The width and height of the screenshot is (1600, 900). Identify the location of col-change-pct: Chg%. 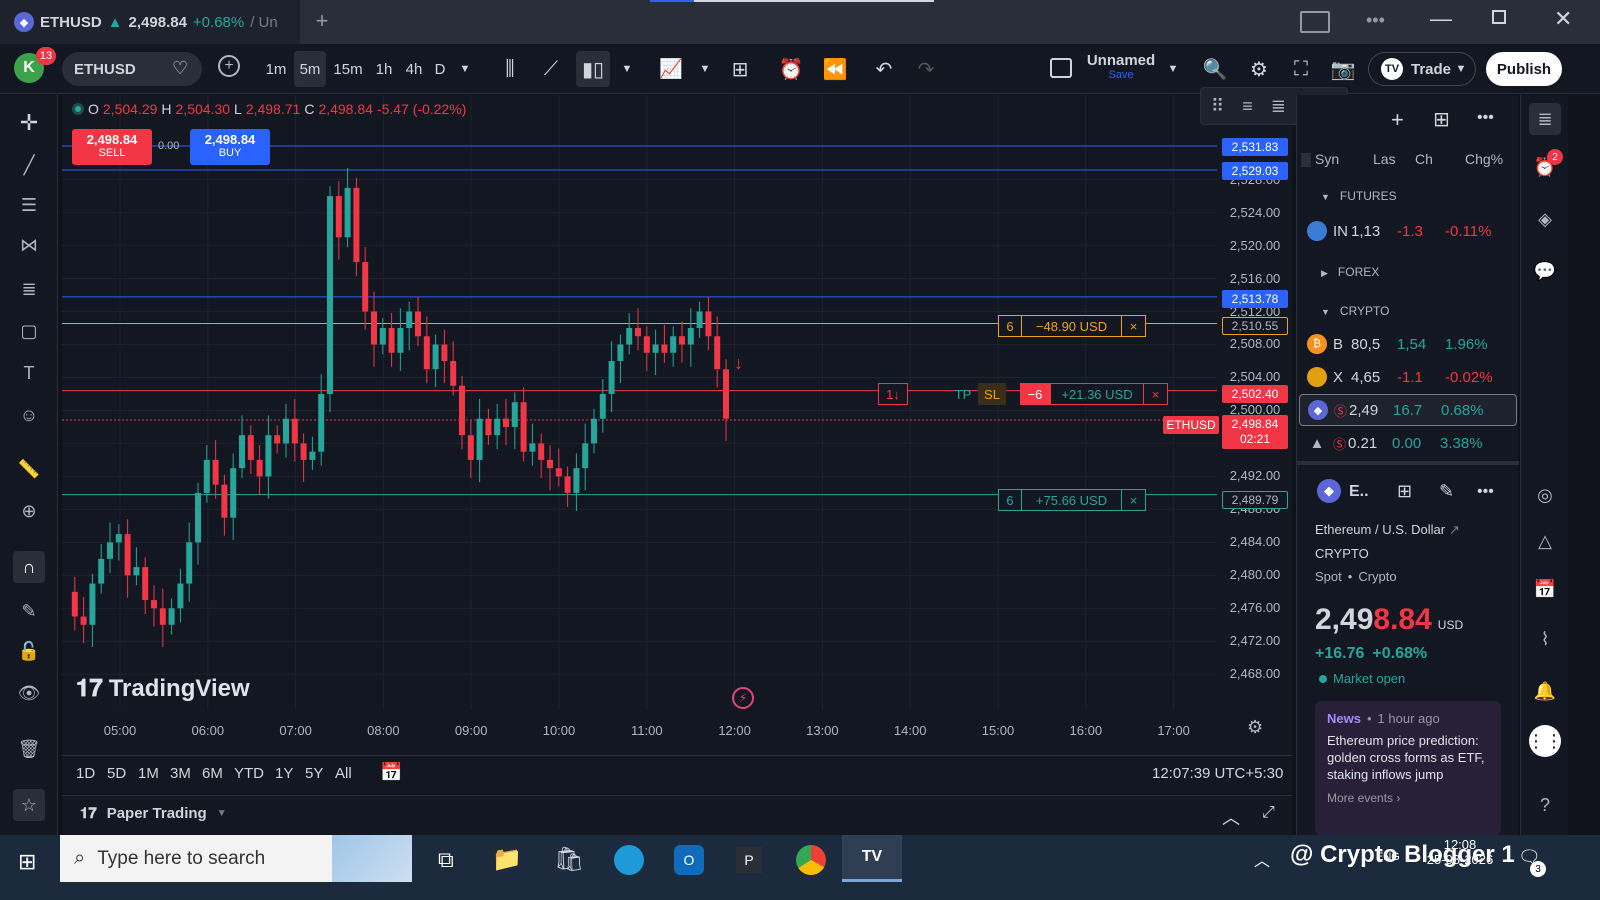
(1484, 159).